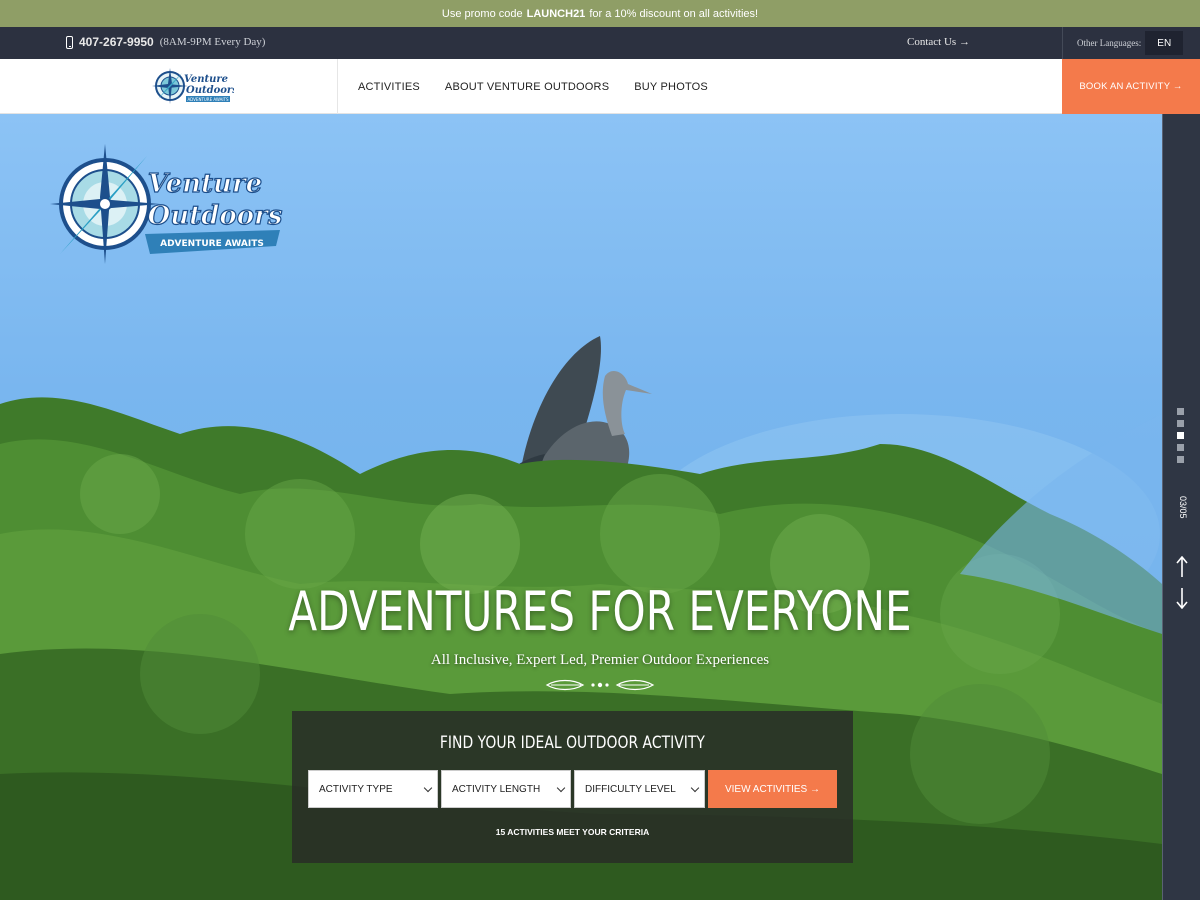  I want to click on logo-small-tagline: ADVENTURE AWAITS, so click(208, 99).